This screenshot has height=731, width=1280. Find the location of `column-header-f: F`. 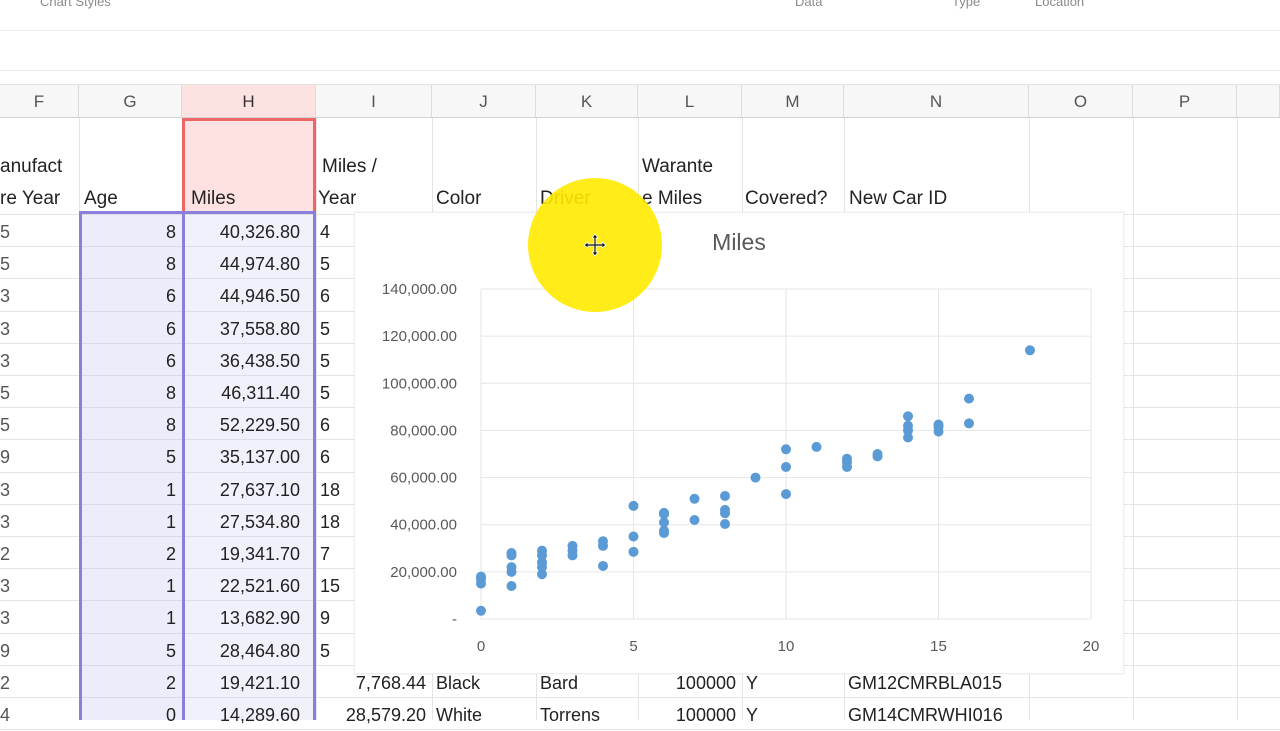

column-header-f: F is located at coordinates (39, 101).